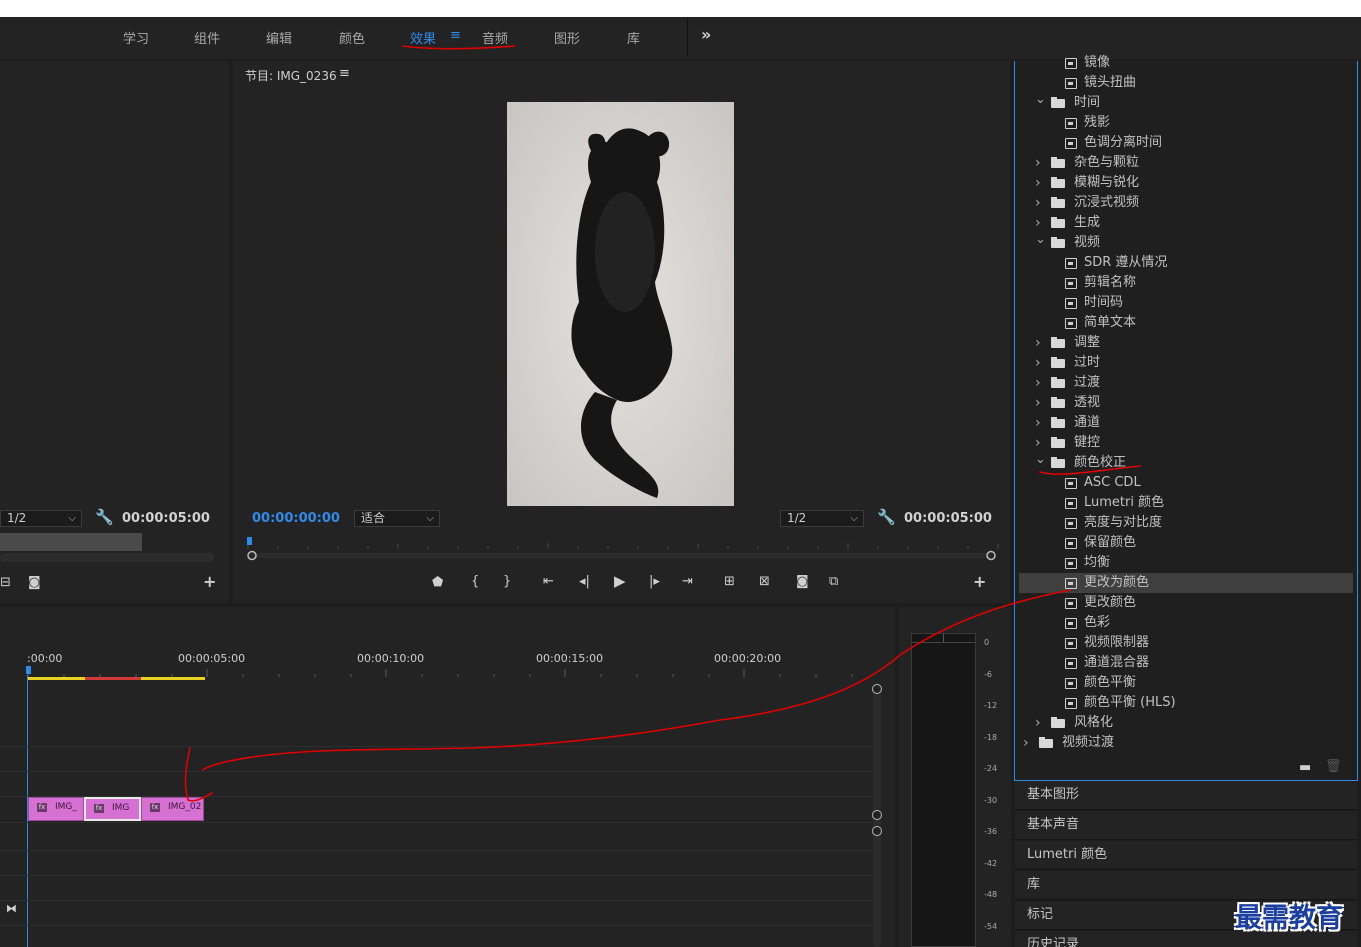 Image resolution: width=1361 pixels, height=947 pixels. What do you see at coordinates (1186, 383) in the screenshot?
I see `effects-folder: › 过渡` at bounding box center [1186, 383].